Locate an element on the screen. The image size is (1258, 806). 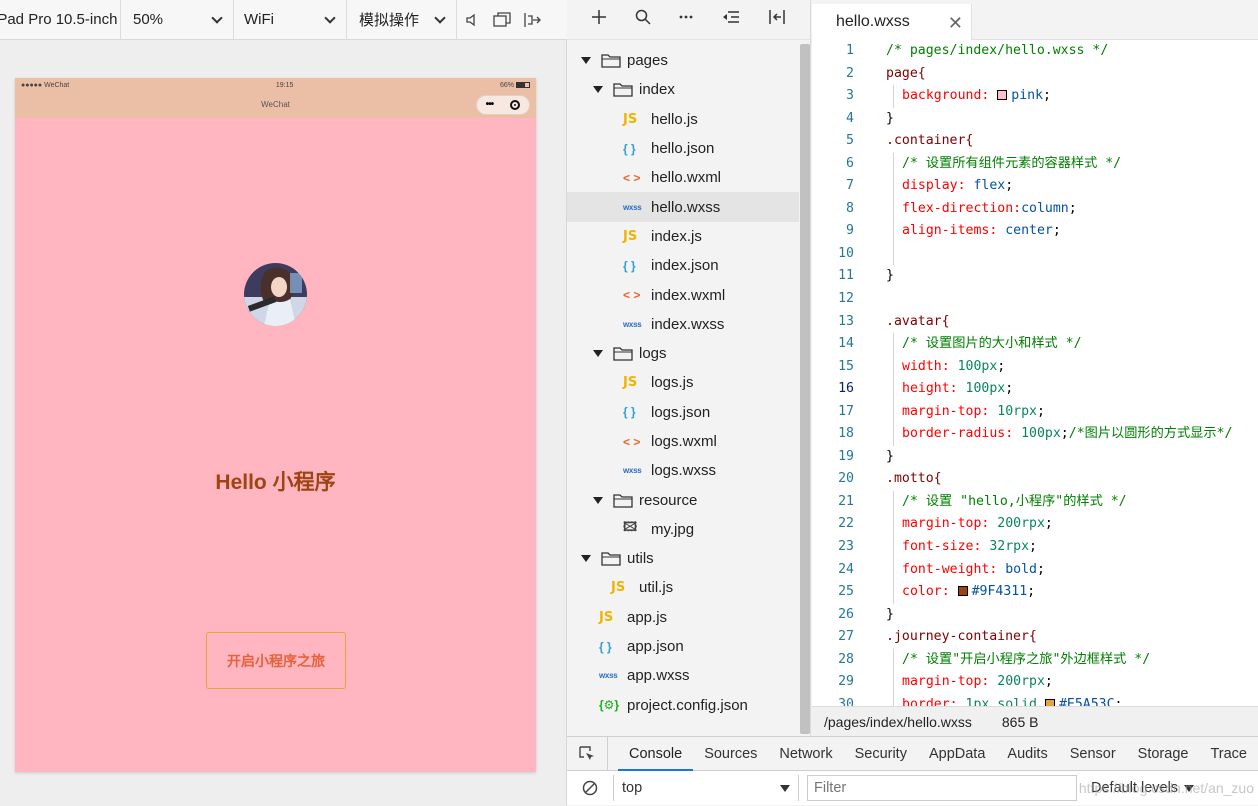
phone-navbar: WeChat ••• is located at coordinates (275, 105).